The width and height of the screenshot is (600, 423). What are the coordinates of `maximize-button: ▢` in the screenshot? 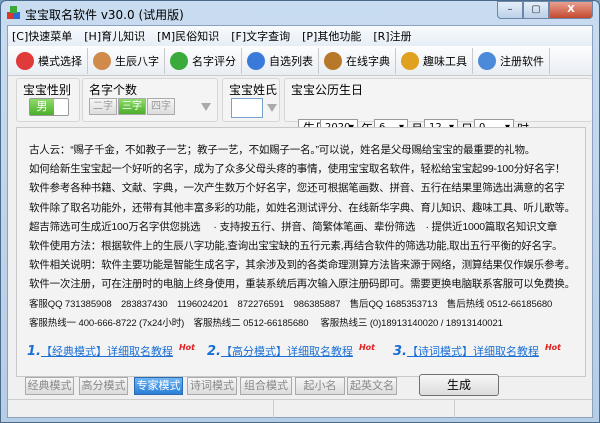 It's located at (536, 10).